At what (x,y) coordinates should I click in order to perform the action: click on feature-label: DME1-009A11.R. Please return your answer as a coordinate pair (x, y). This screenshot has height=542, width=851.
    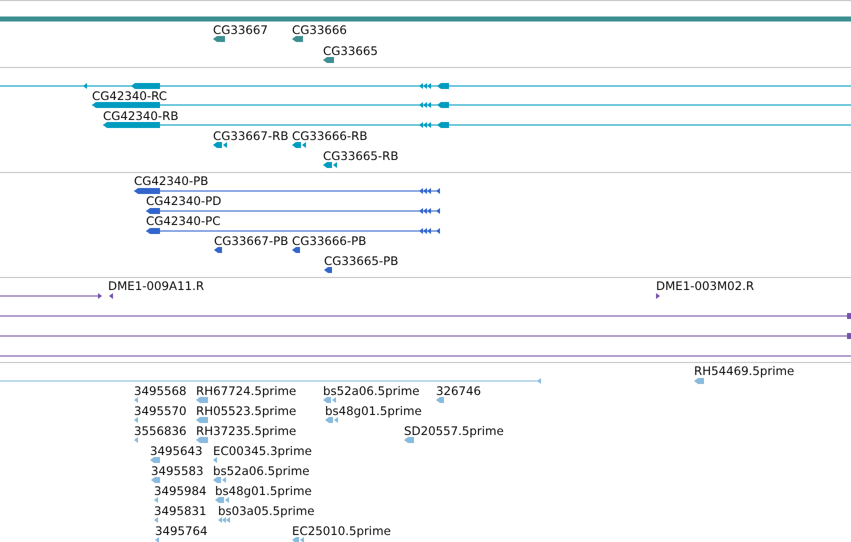
    Looking at the image, I should click on (156, 286).